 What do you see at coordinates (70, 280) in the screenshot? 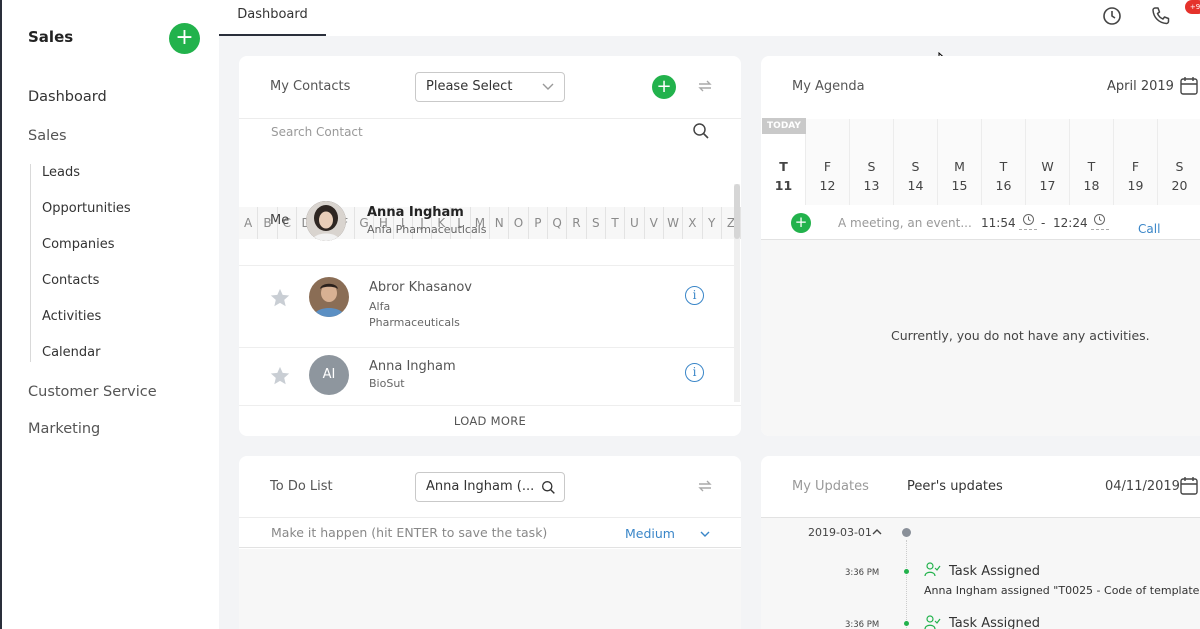
I see `sidebar-item-contacts: Contacts` at bounding box center [70, 280].